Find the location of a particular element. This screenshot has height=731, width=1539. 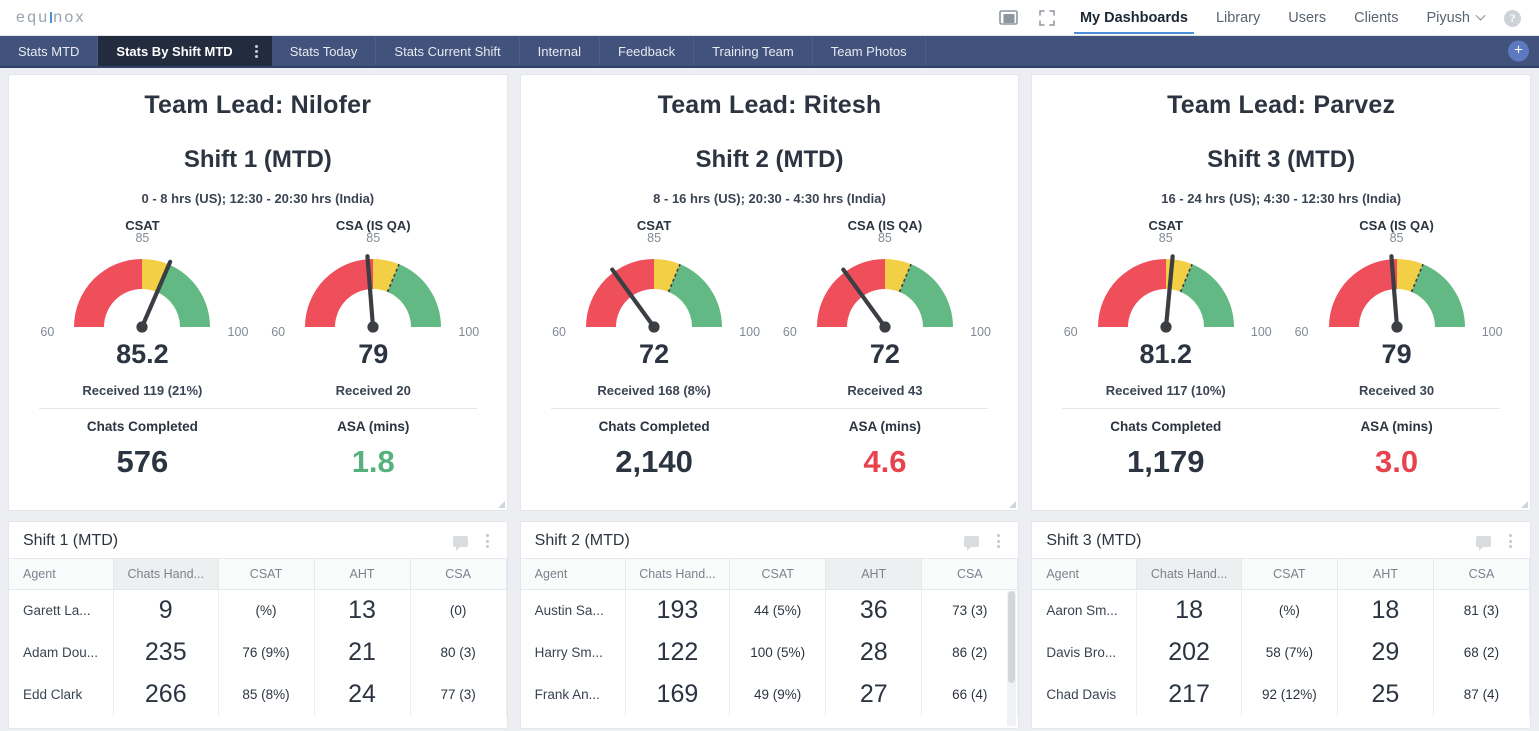

tab-feedback: Feedback is located at coordinates (647, 51).